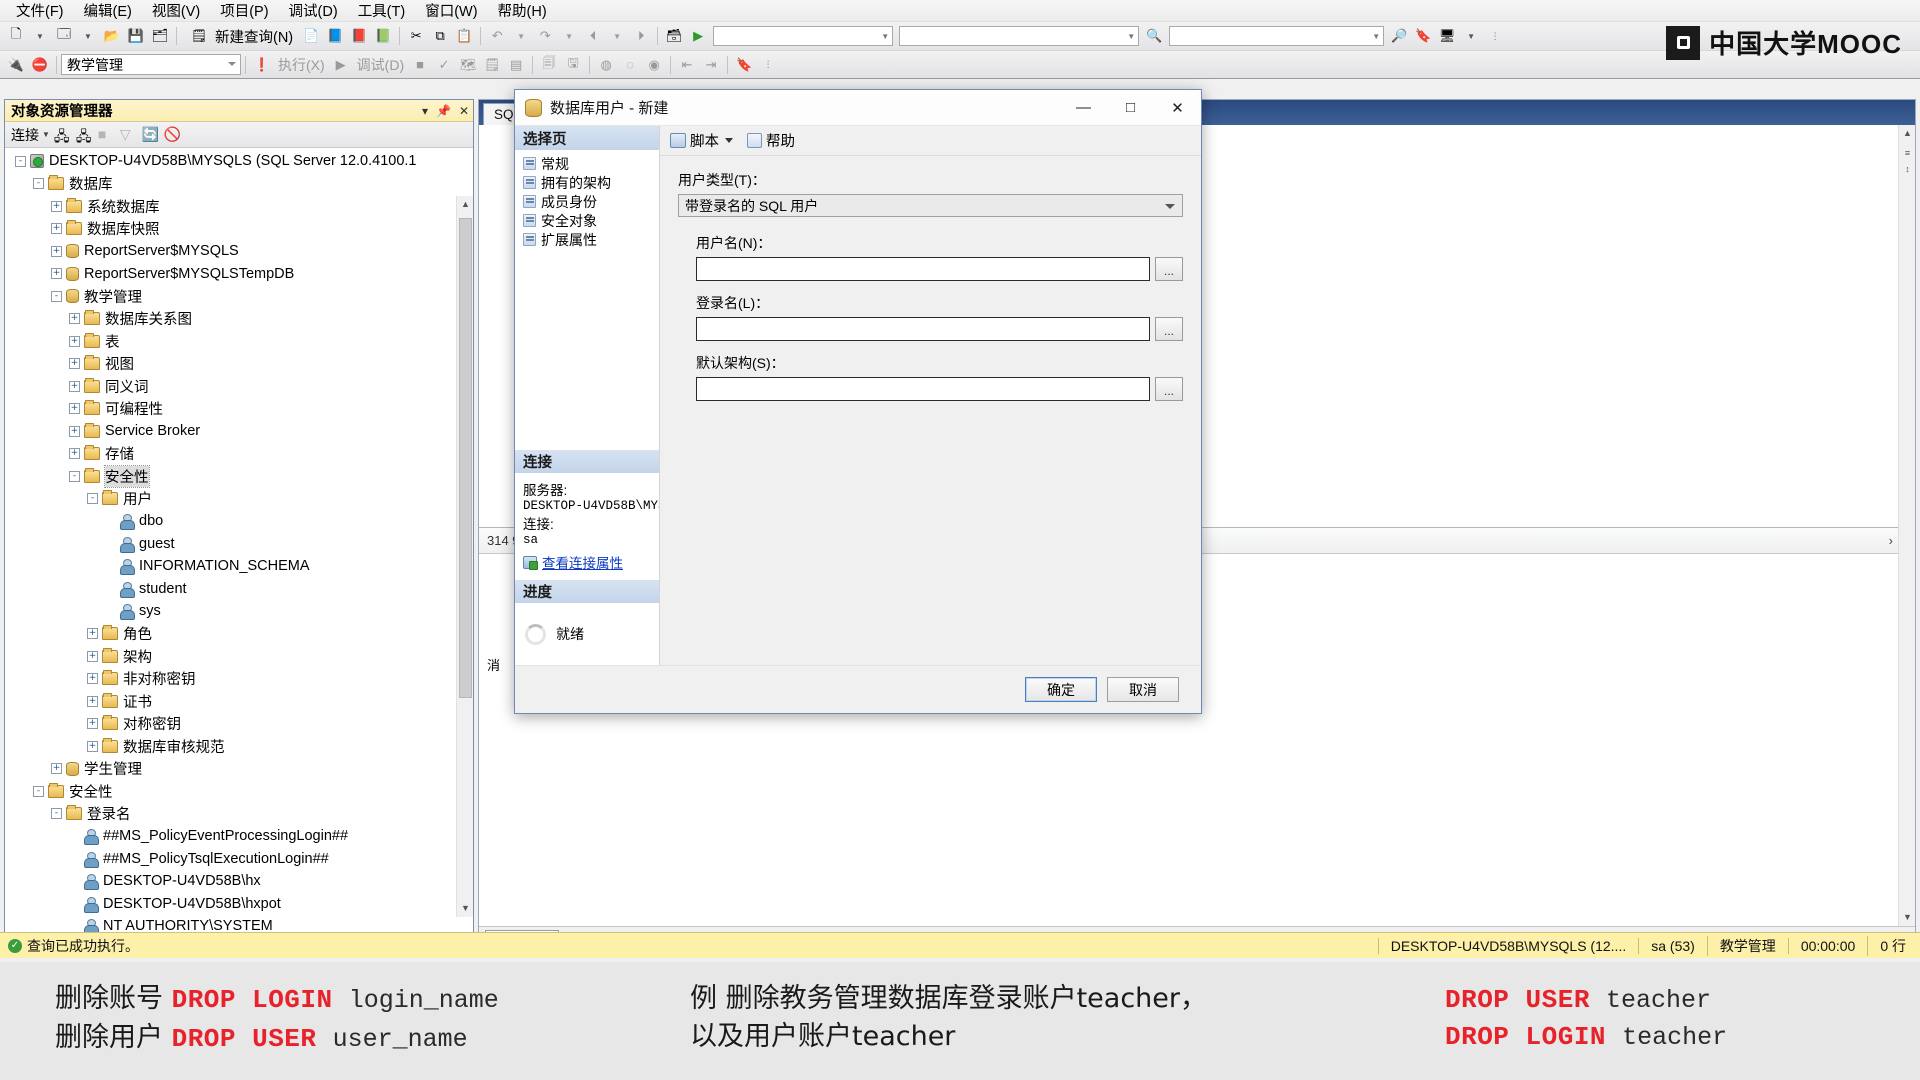  What do you see at coordinates (40, 65) in the screenshot?
I see `disconnect-icon: ⛔` at bounding box center [40, 65].